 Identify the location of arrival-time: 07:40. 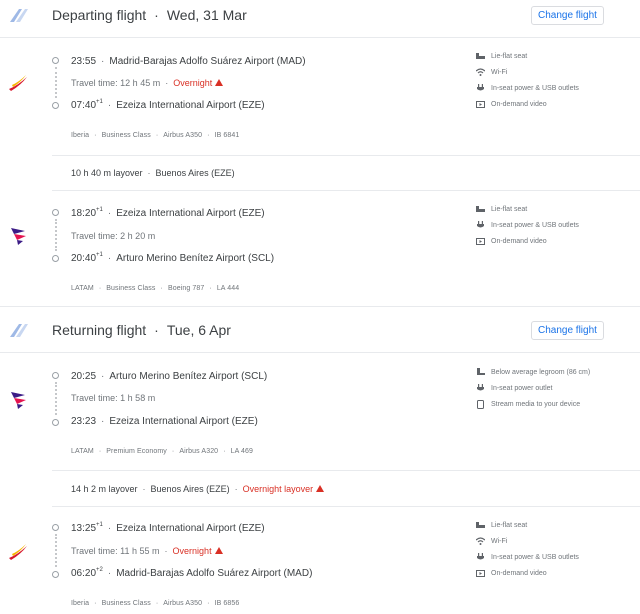
(84, 105).